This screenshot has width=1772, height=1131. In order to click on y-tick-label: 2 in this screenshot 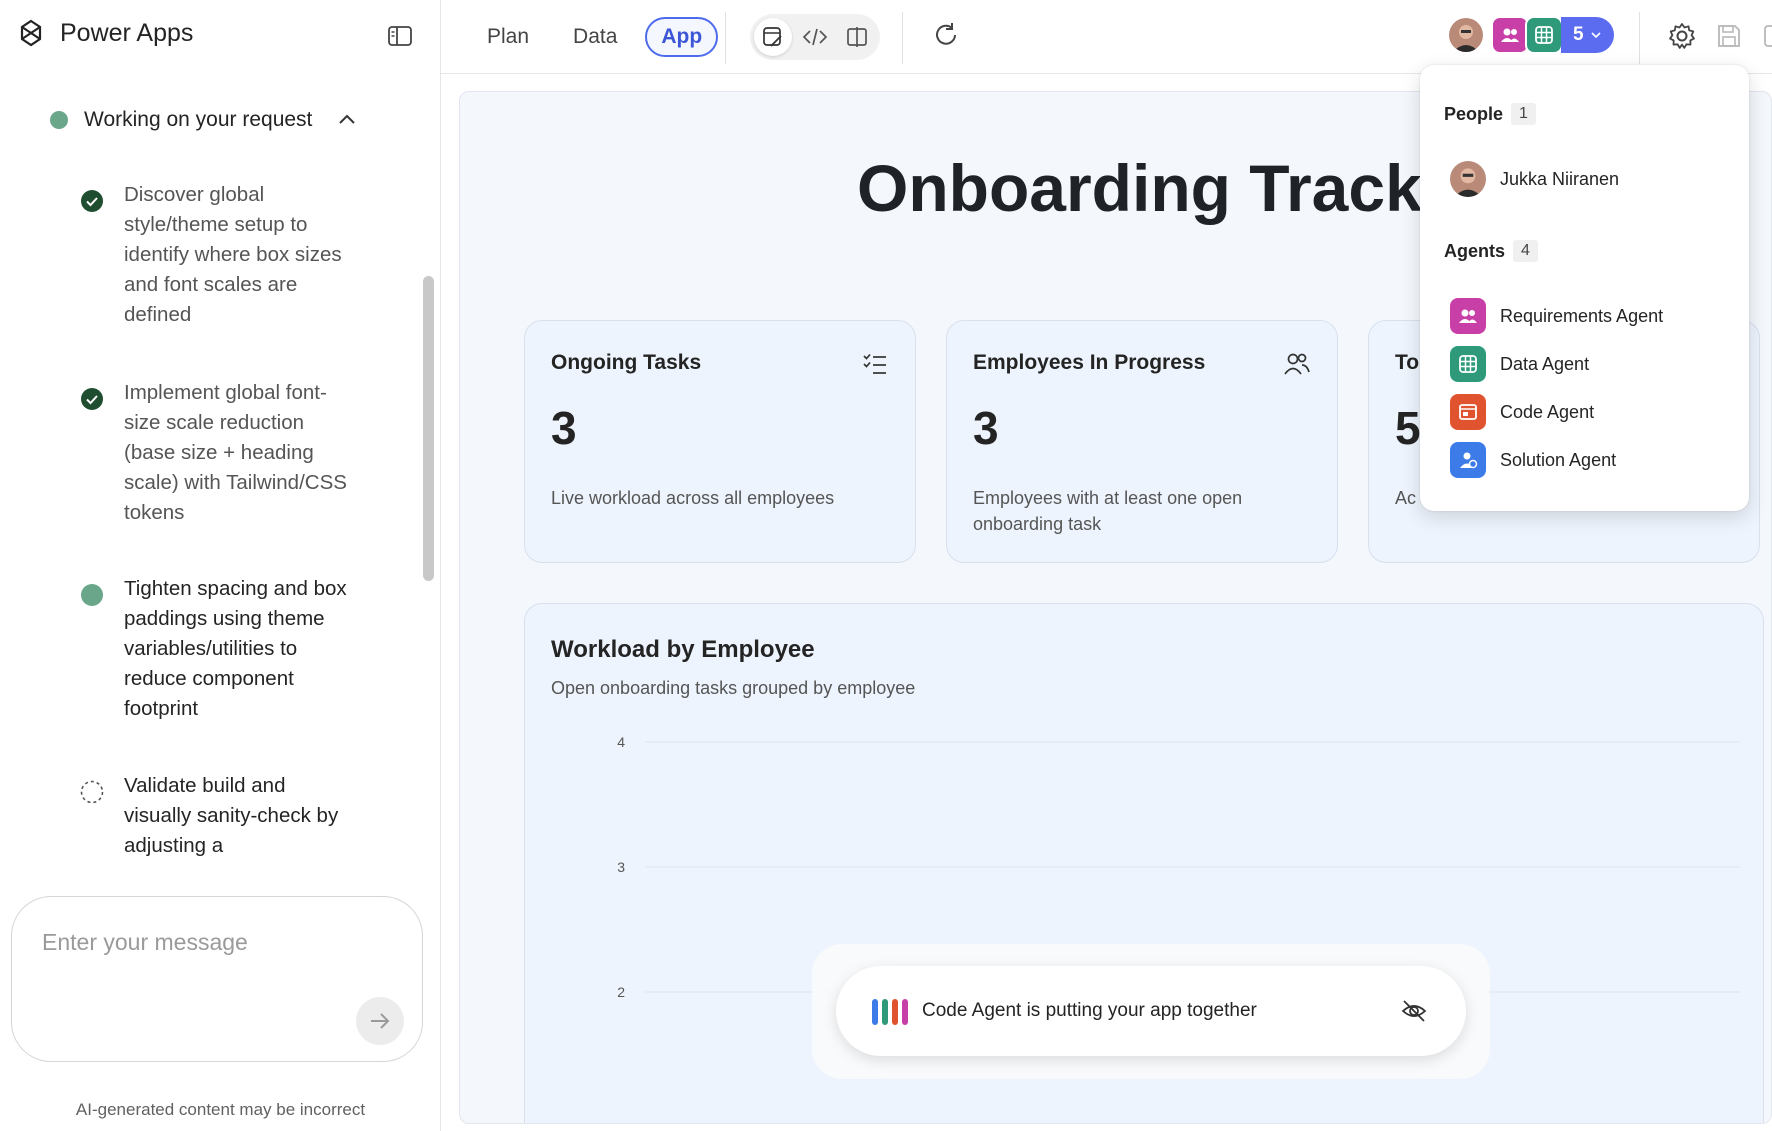, I will do `click(621, 992)`.